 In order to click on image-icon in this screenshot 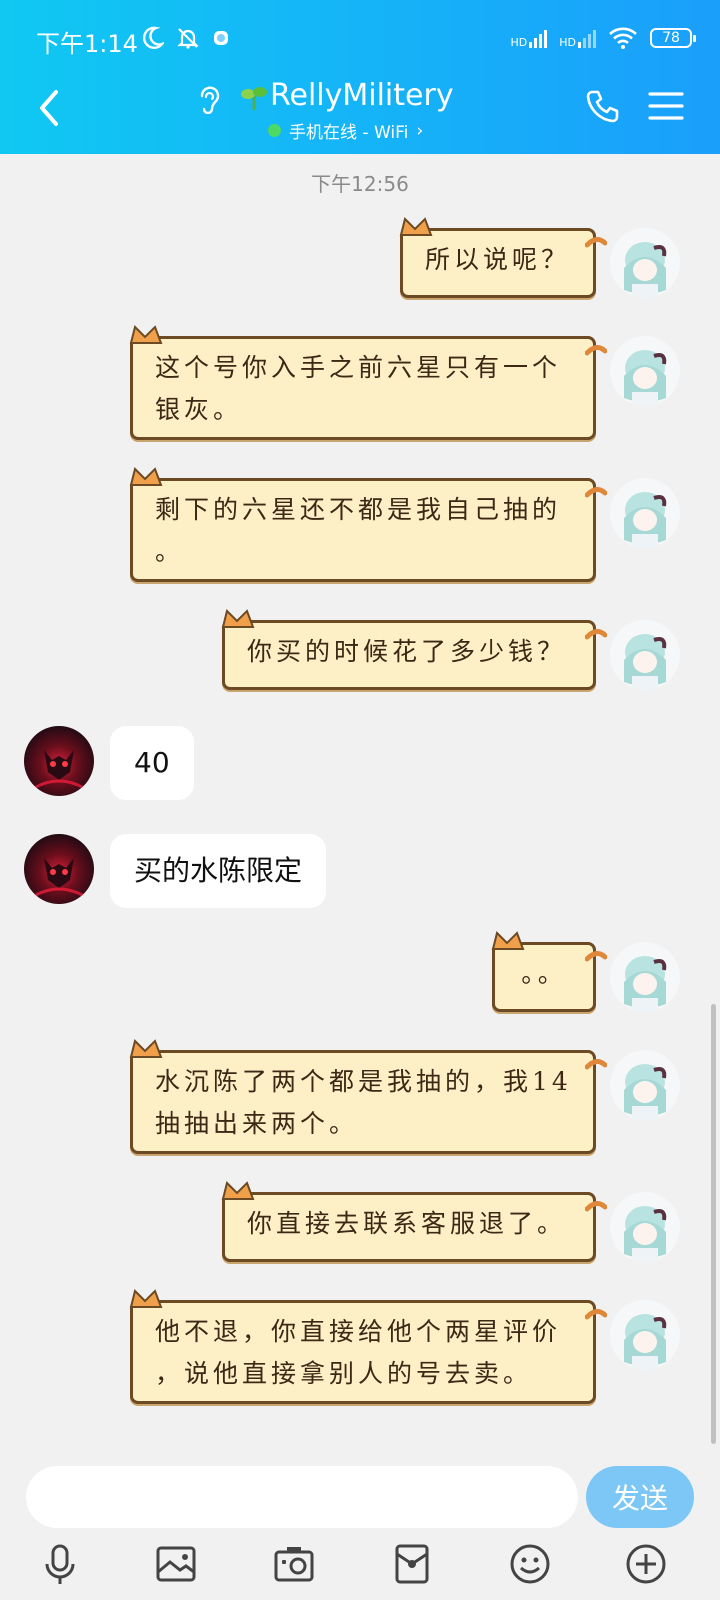, I will do `click(176, 1564)`.